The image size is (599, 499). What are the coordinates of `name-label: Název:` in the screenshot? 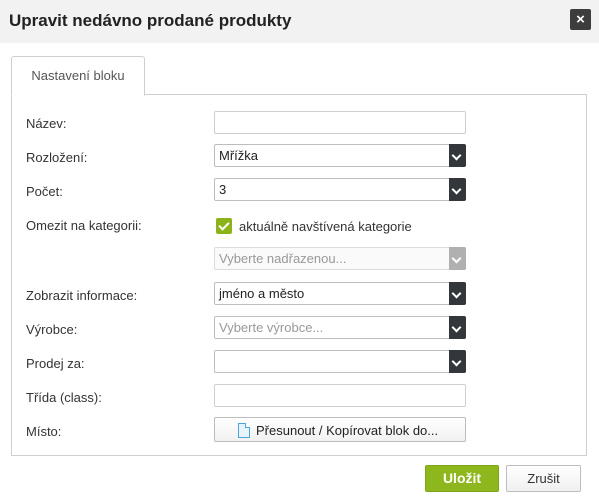 It's located at (46, 123).